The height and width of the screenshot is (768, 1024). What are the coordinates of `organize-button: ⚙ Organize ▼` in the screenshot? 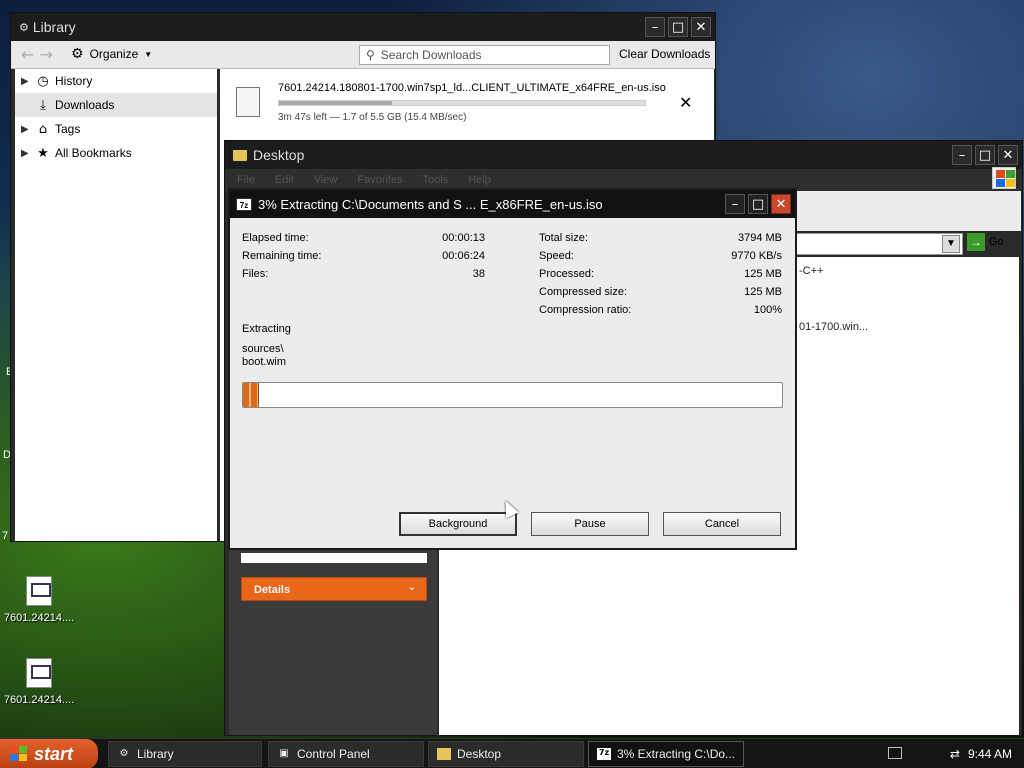 It's located at (111, 54).